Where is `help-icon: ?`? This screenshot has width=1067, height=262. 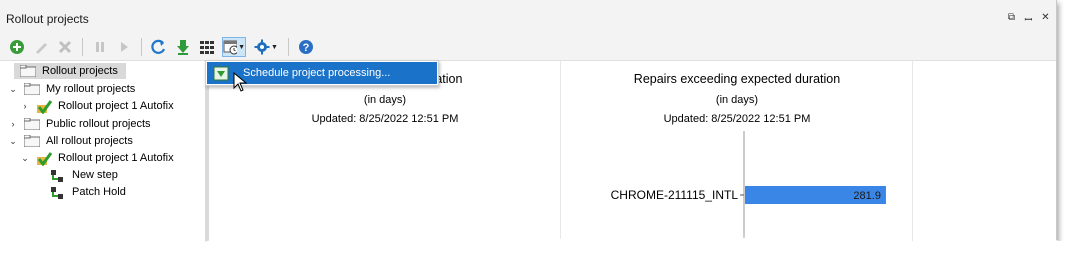 help-icon: ? is located at coordinates (306, 47).